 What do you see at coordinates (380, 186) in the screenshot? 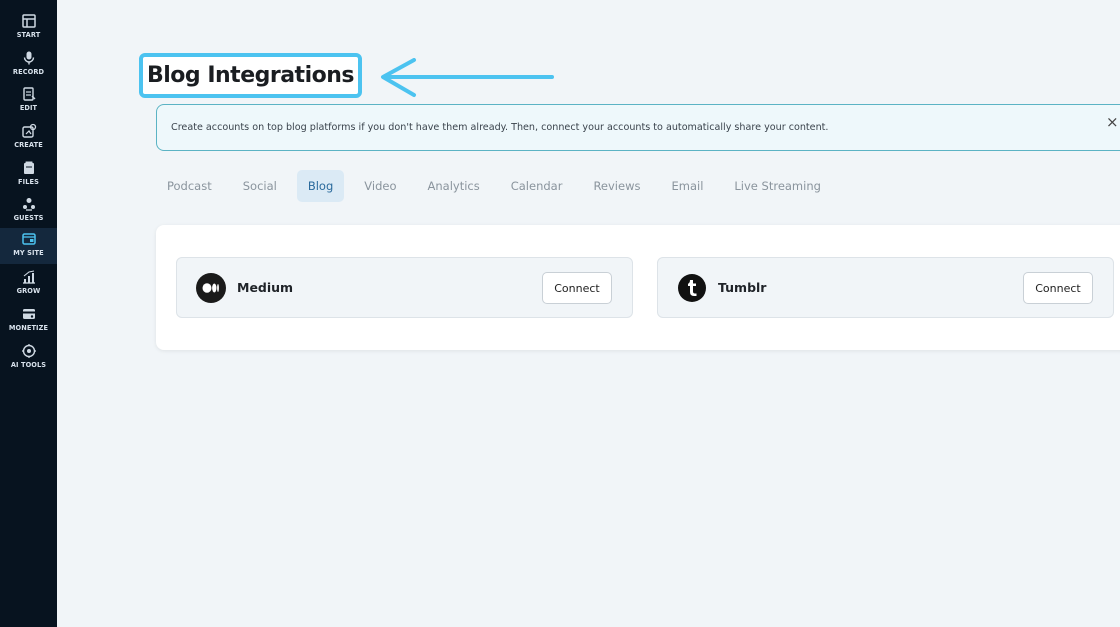
I see `tab-video: Video` at bounding box center [380, 186].